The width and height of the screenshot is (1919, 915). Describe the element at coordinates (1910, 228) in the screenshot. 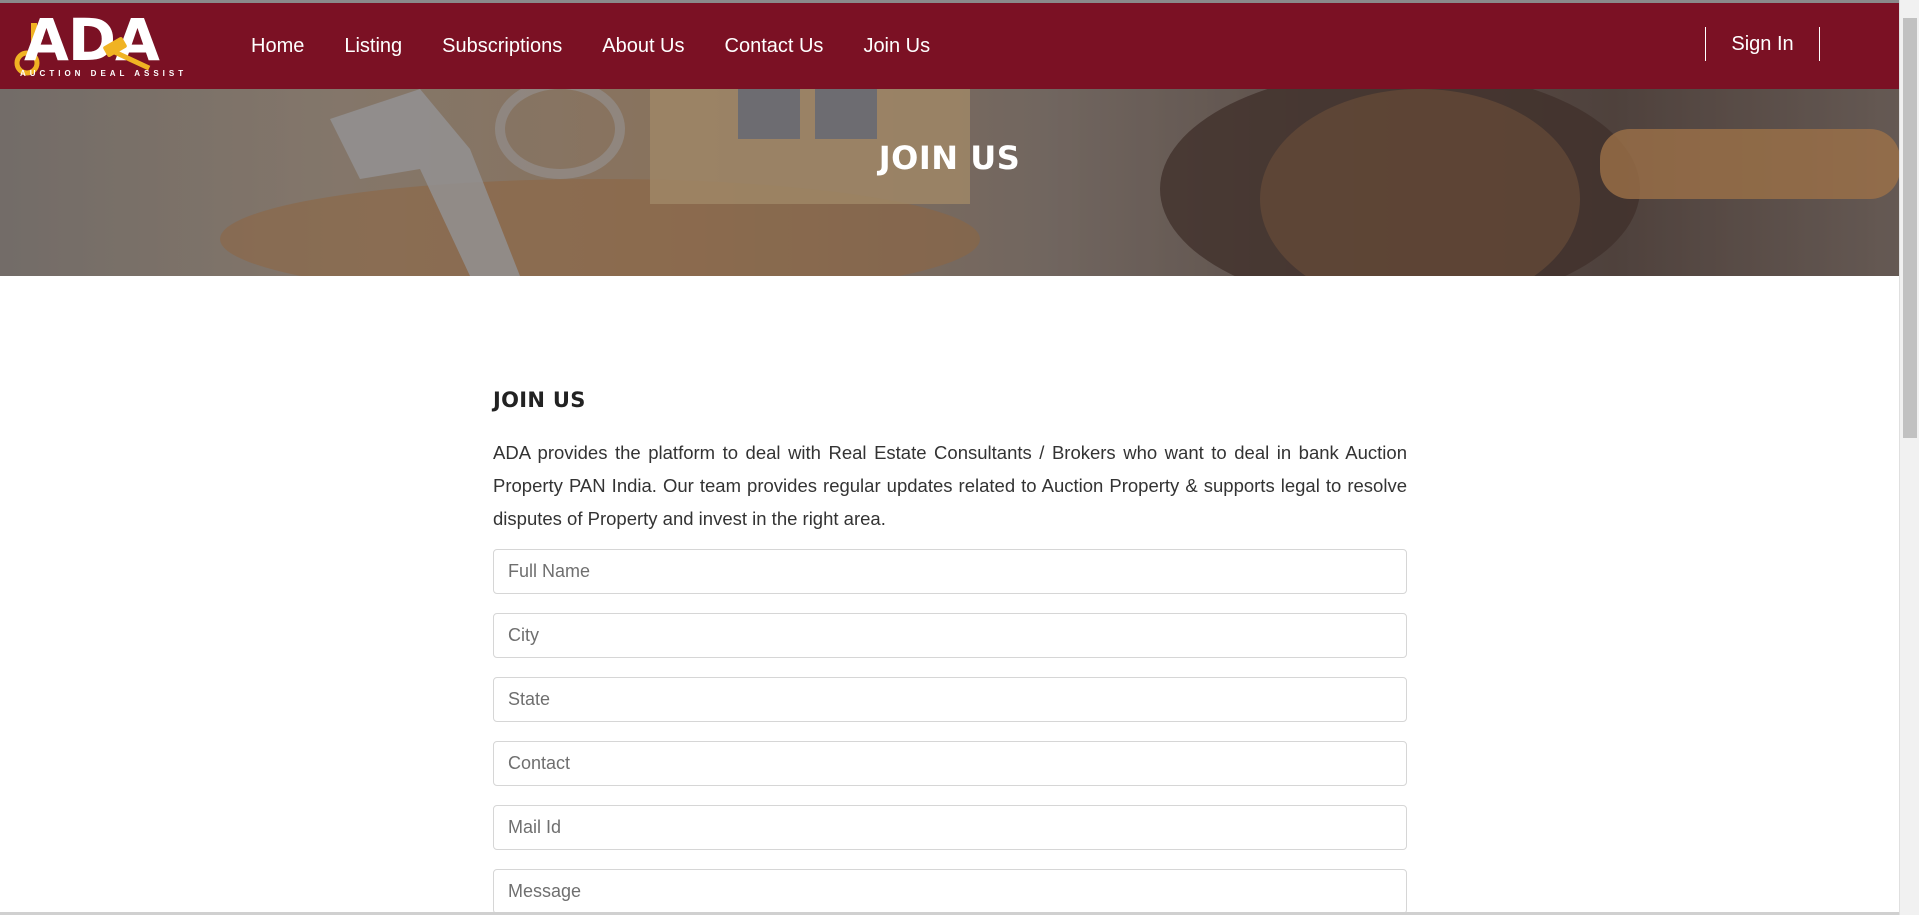

I see `scrollbar-thumb` at that location.